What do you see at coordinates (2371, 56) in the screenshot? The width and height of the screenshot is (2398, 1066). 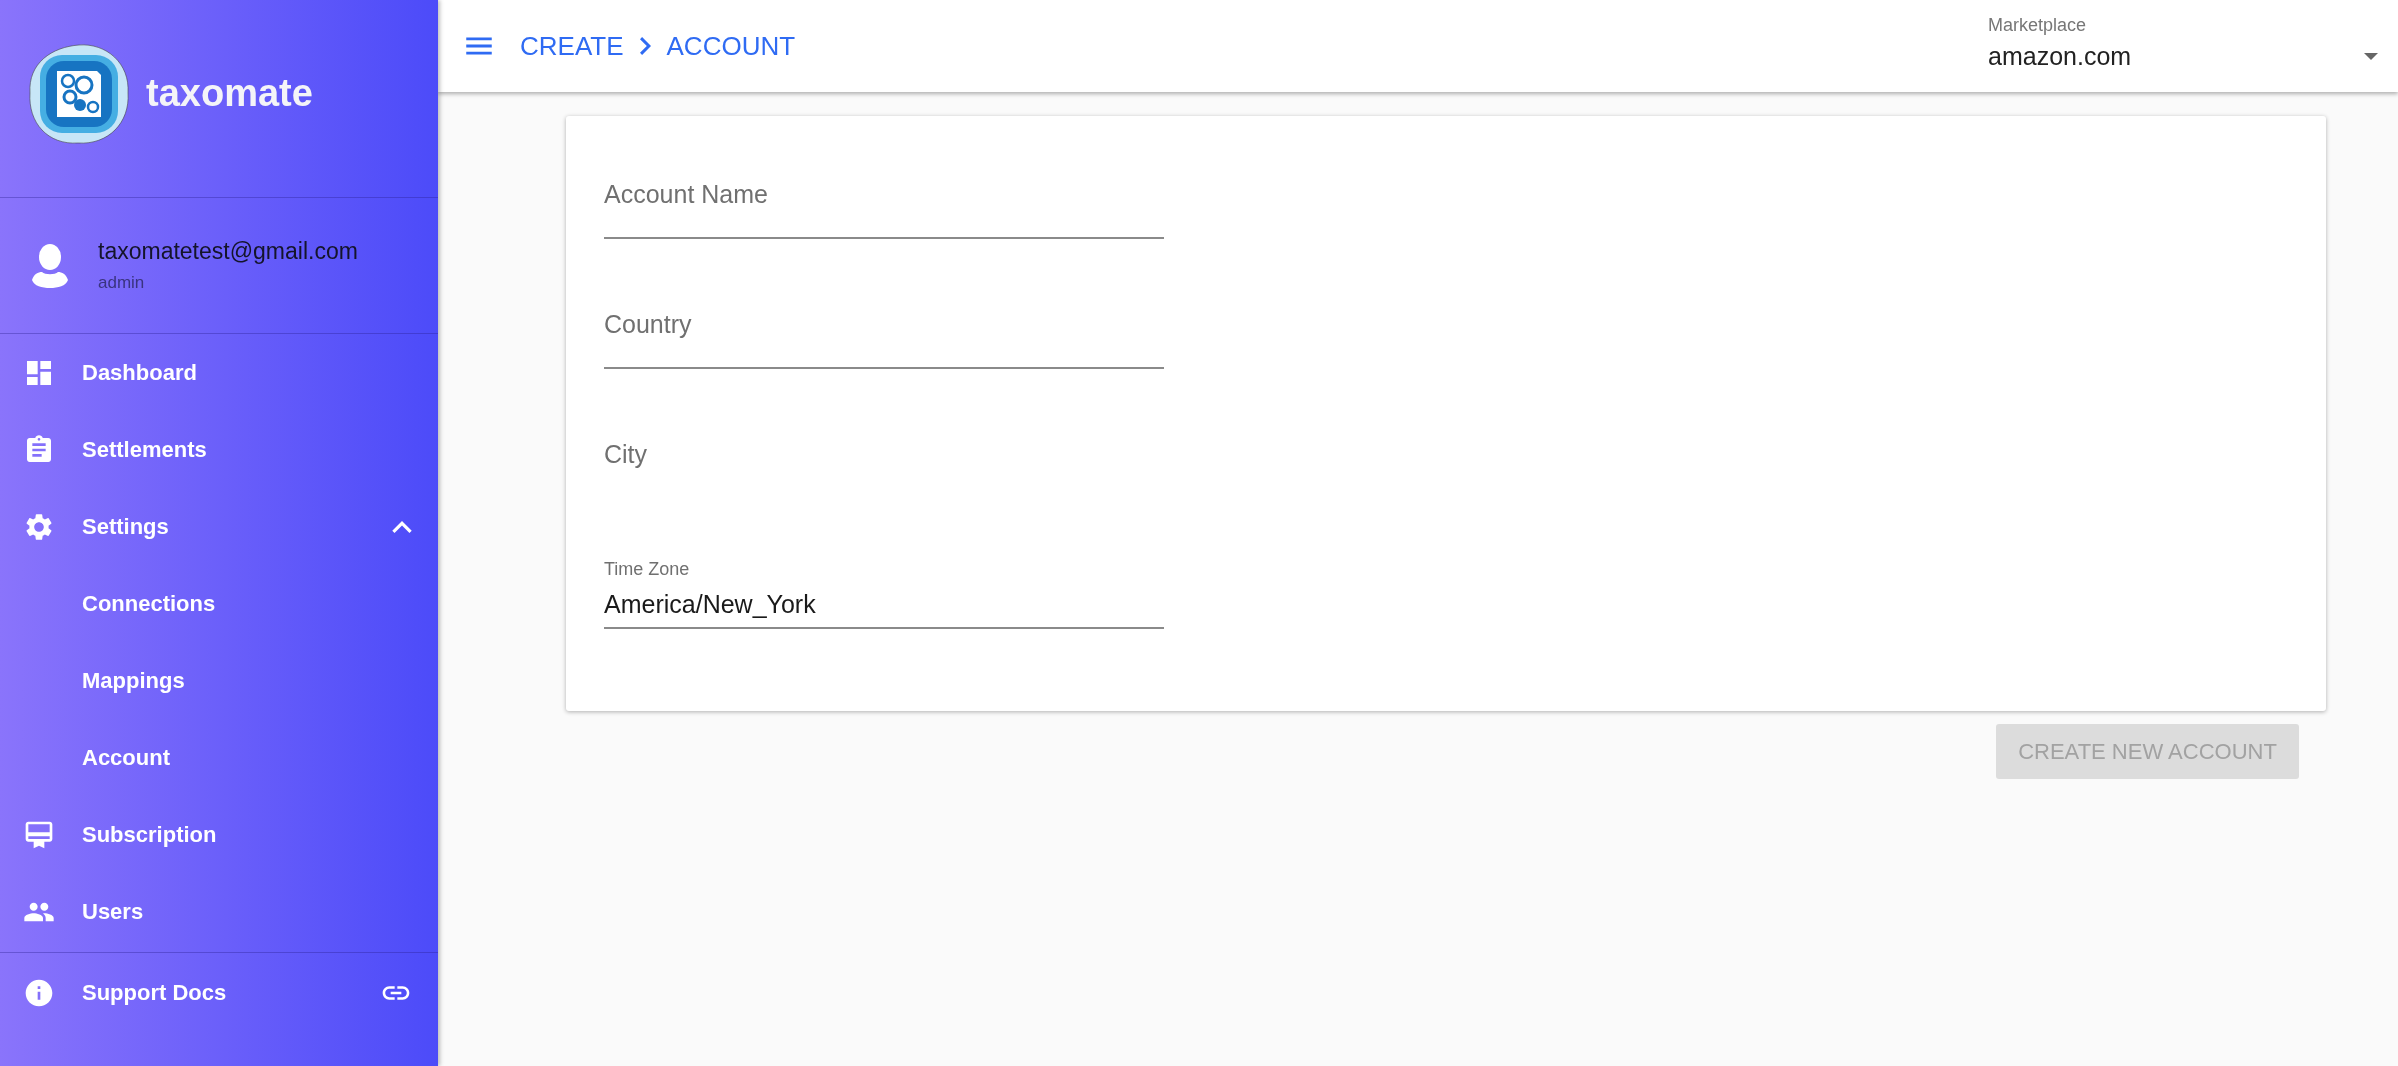 I see `dropdown-arrow-icon` at bounding box center [2371, 56].